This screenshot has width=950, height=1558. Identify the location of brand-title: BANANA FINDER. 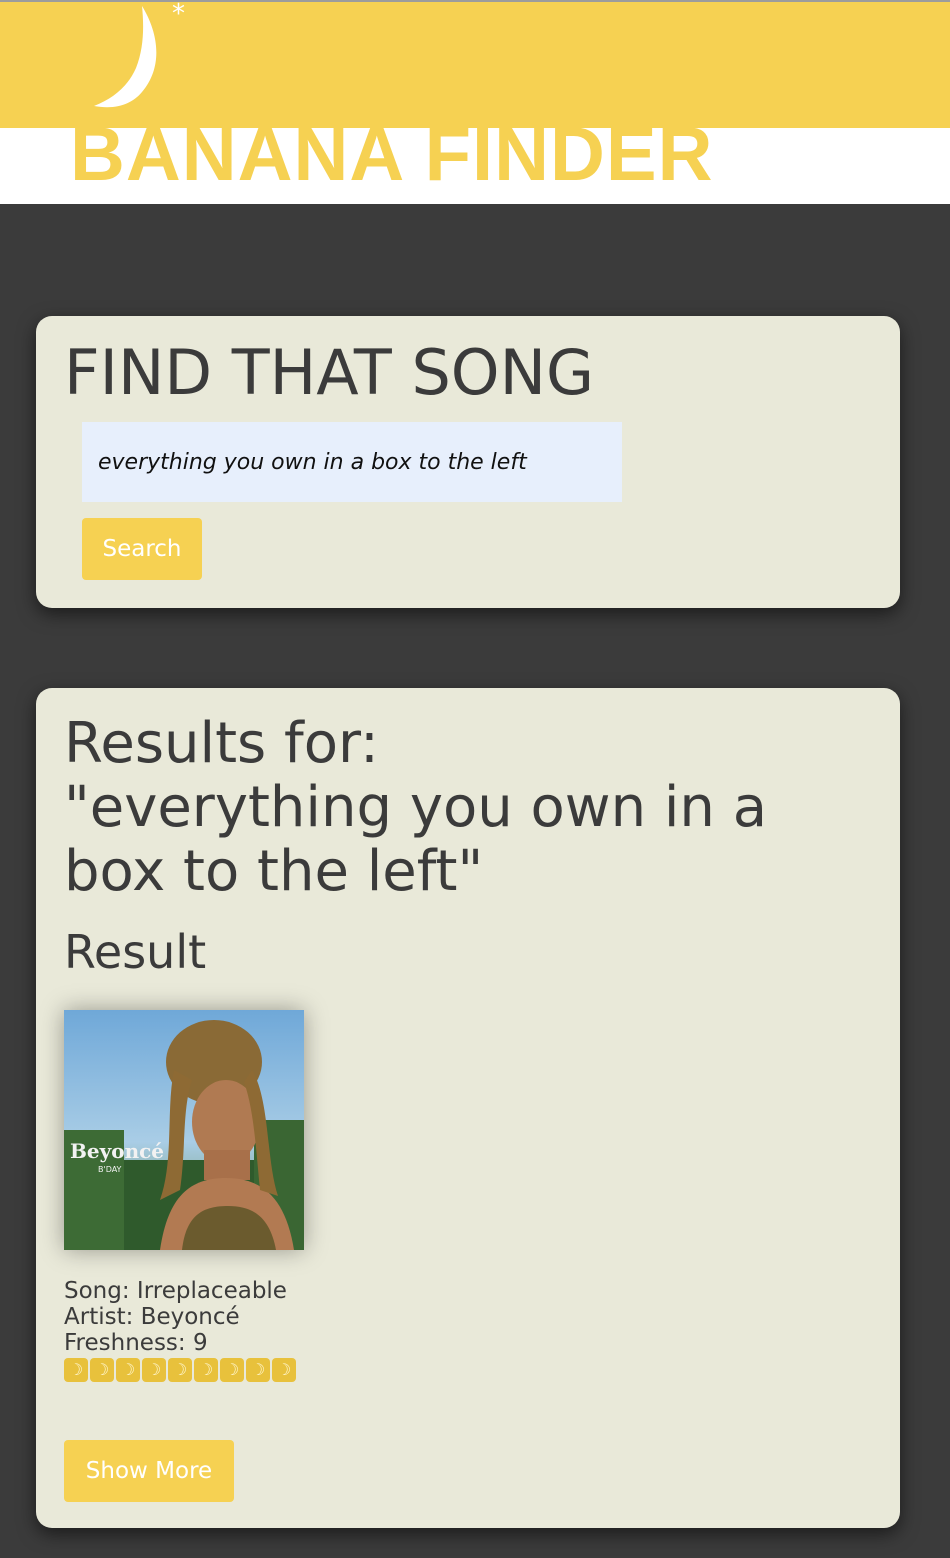
(392, 154).